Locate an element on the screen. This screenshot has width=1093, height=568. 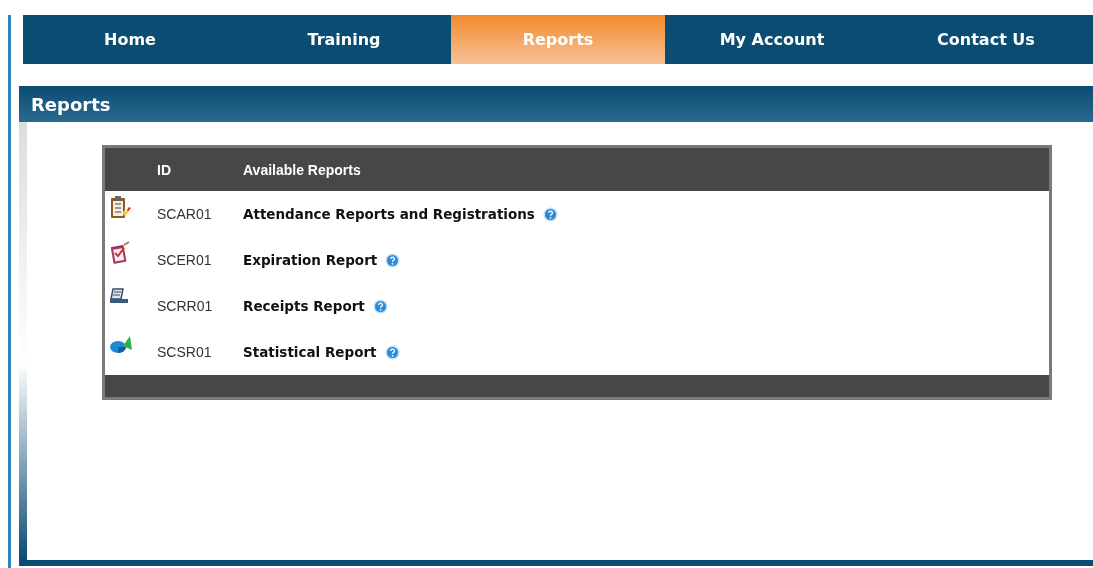
column-header: ID is located at coordinates (164, 169).